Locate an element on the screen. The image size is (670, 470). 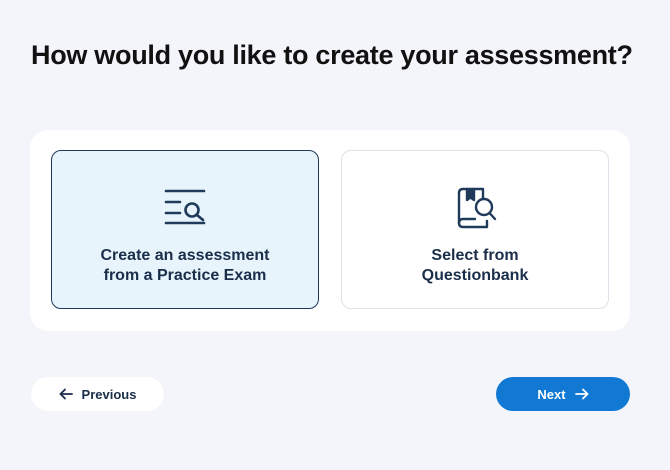
previous-button: Previous is located at coordinates (97, 394).